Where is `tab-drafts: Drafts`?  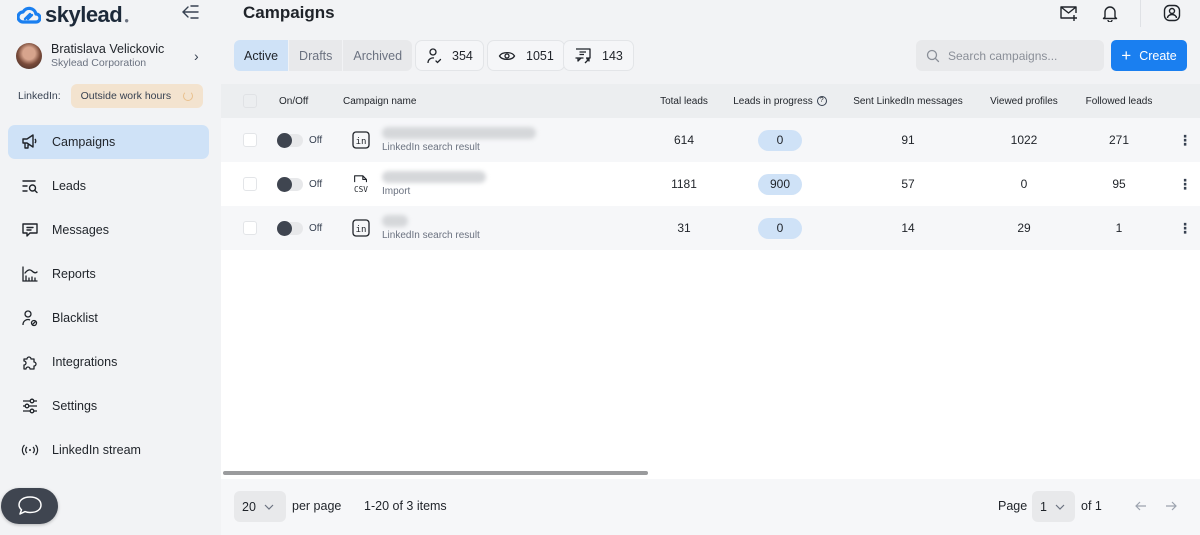 tab-drafts: Drafts is located at coordinates (316, 55).